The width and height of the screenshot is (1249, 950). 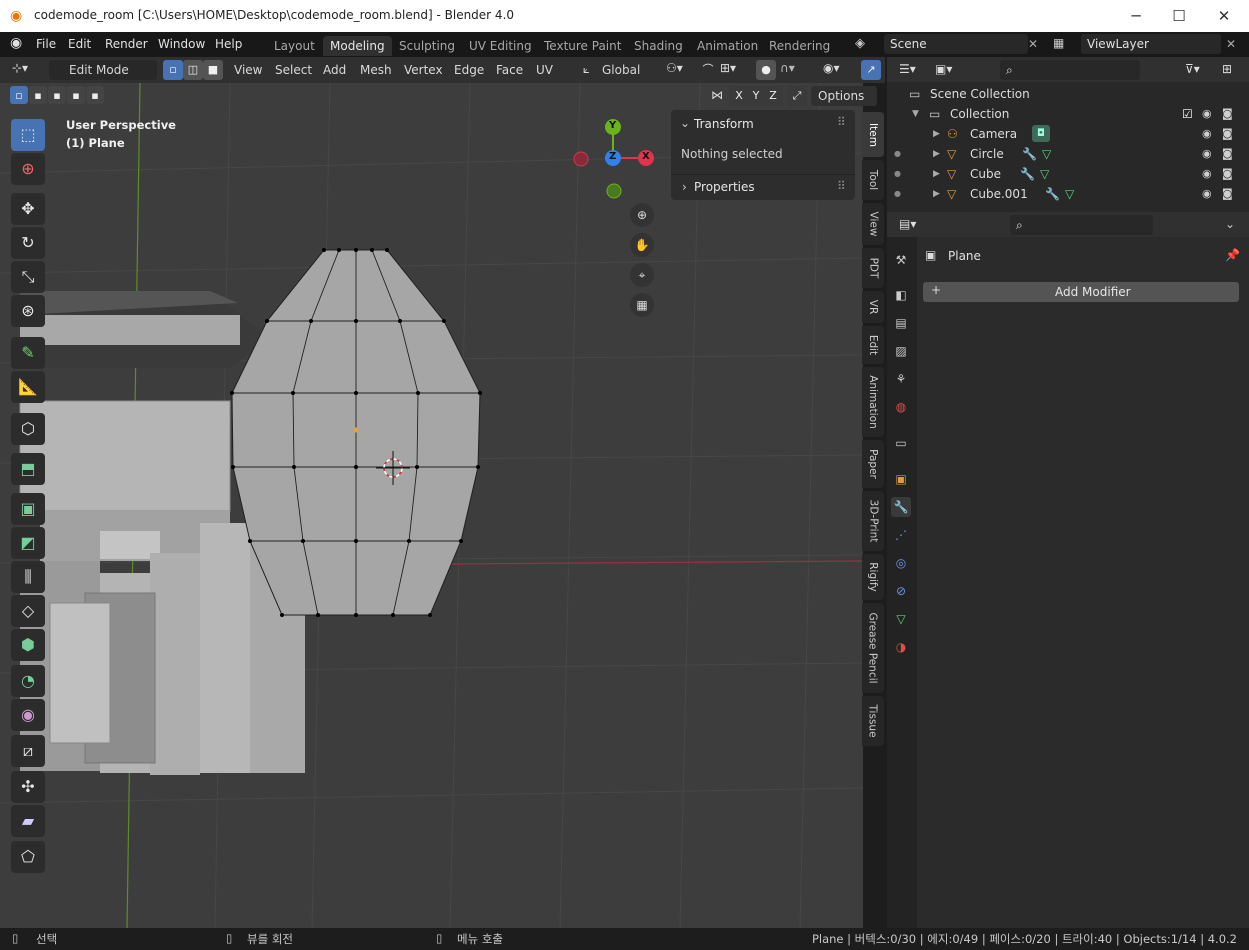 I want to click on rip-tool-icon: ⬠, so click(x=28, y=857).